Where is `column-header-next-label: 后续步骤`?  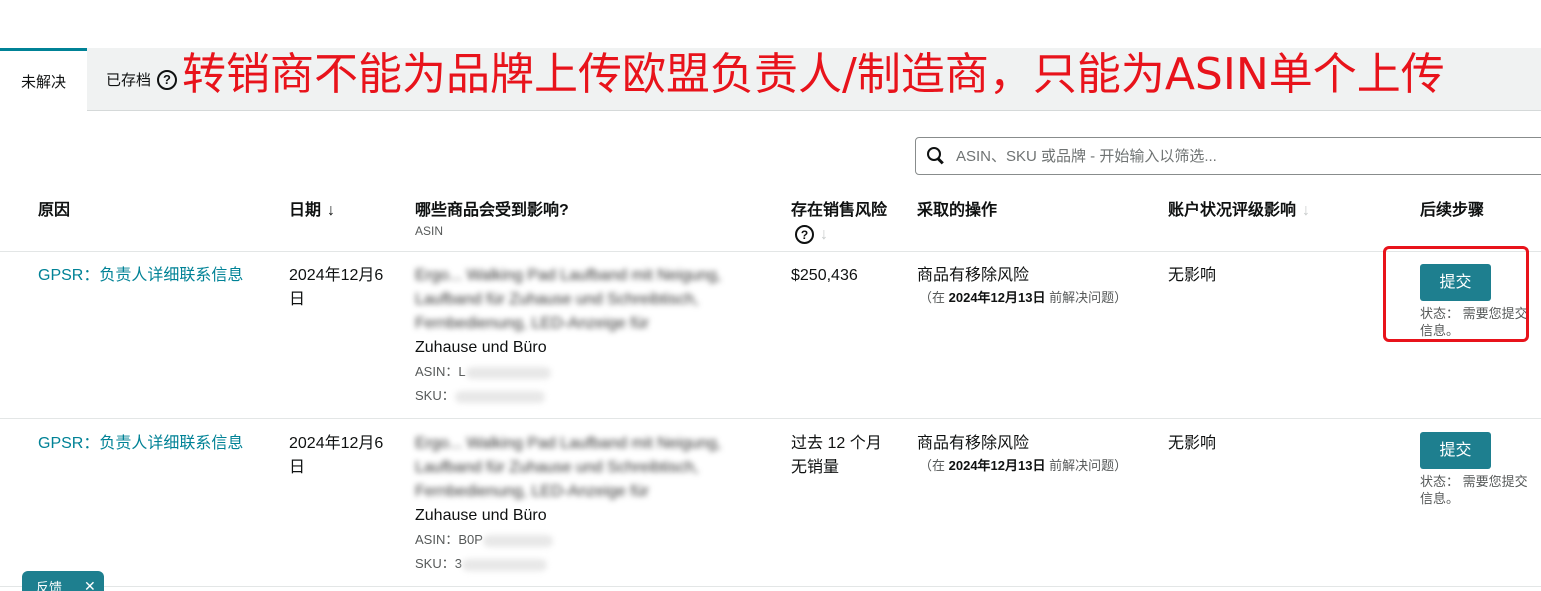 column-header-next-label: 后续步骤 is located at coordinates (1452, 210).